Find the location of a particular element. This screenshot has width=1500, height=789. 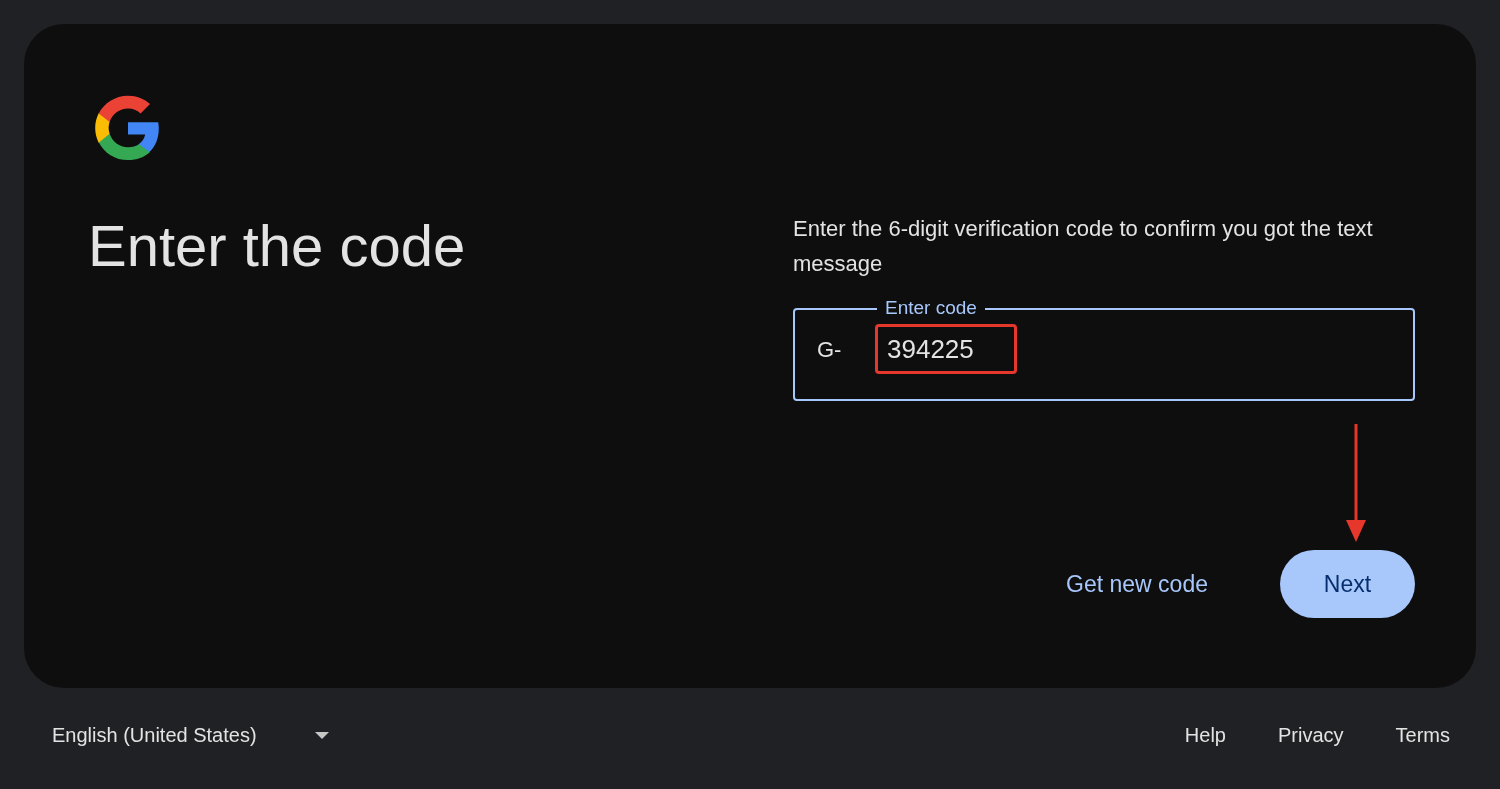

page-title: Enter the code is located at coordinates (277, 246).